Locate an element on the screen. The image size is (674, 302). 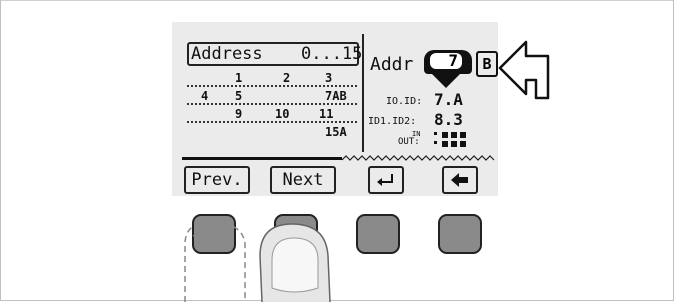
address-grid: 1 2 3 4 5 7AB 9 10 11 15A is located at coordinates (273, 109).